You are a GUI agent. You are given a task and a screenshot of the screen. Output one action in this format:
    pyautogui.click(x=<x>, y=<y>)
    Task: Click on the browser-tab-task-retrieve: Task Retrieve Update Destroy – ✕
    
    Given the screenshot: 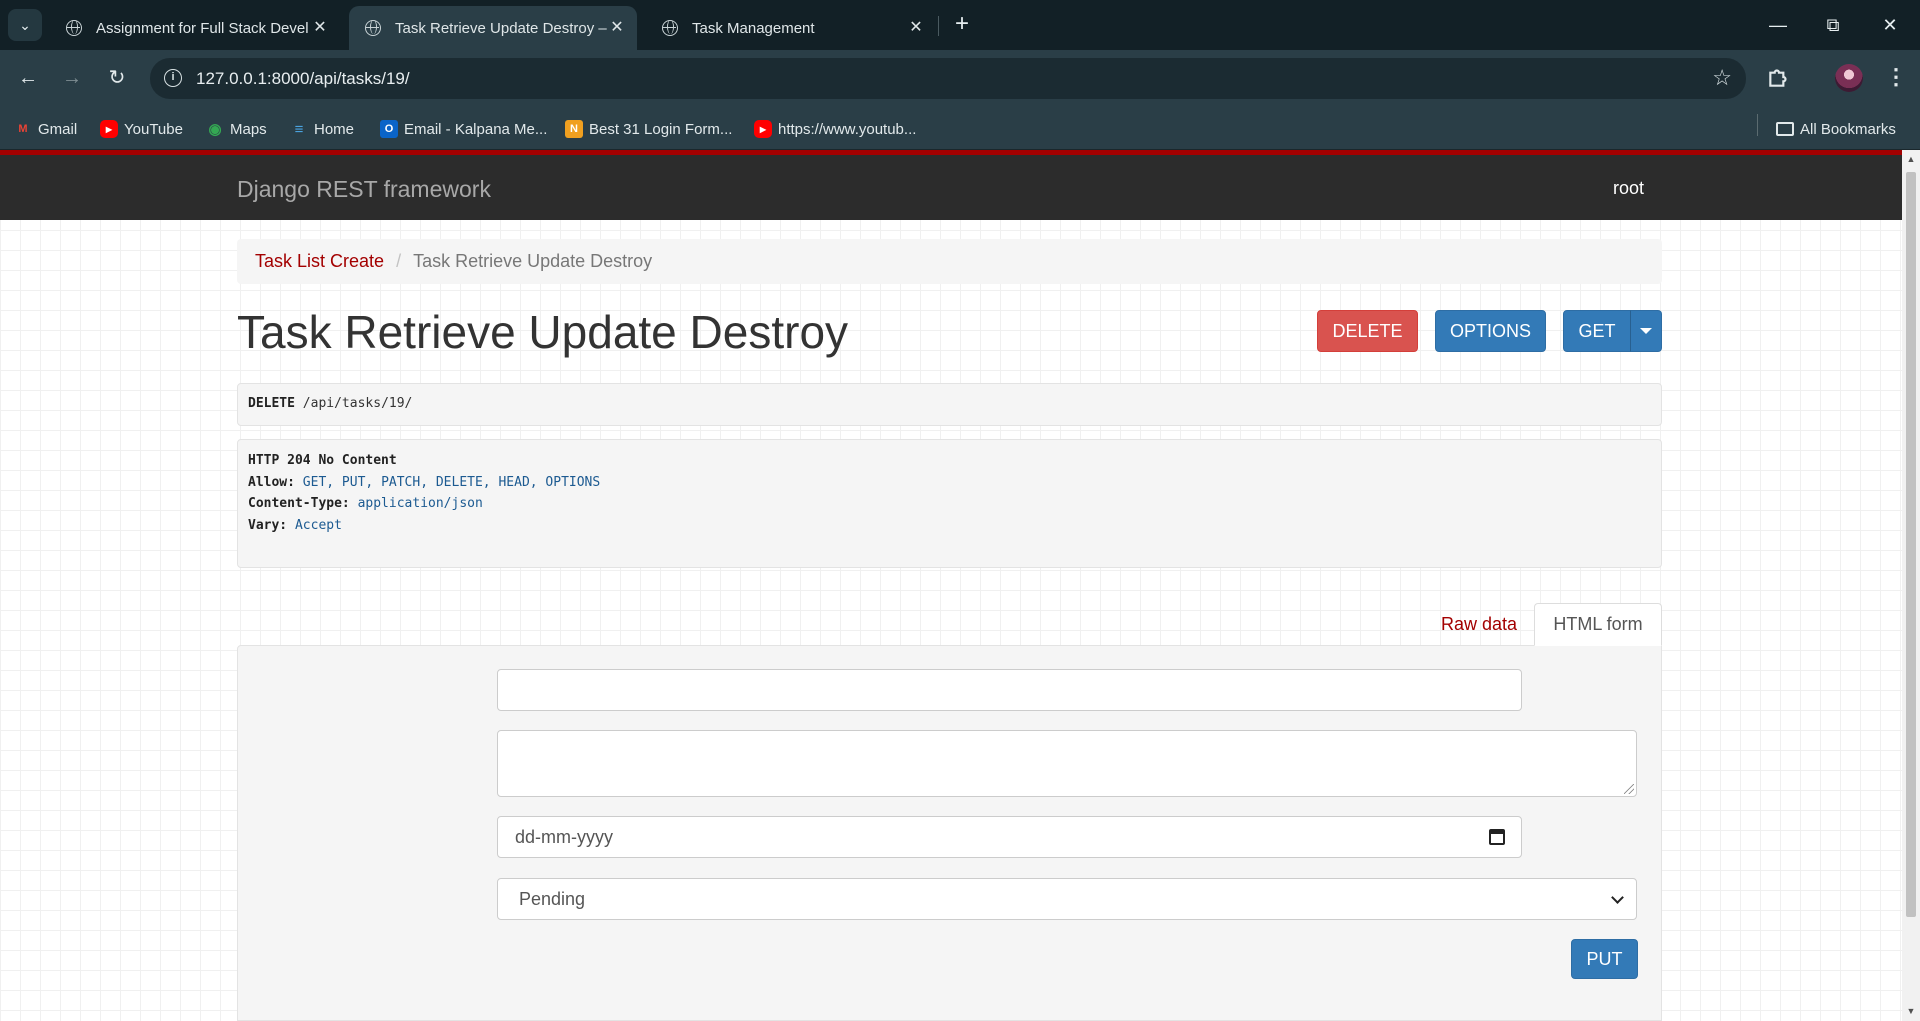 What is the action you would take?
    pyautogui.click(x=493, y=28)
    